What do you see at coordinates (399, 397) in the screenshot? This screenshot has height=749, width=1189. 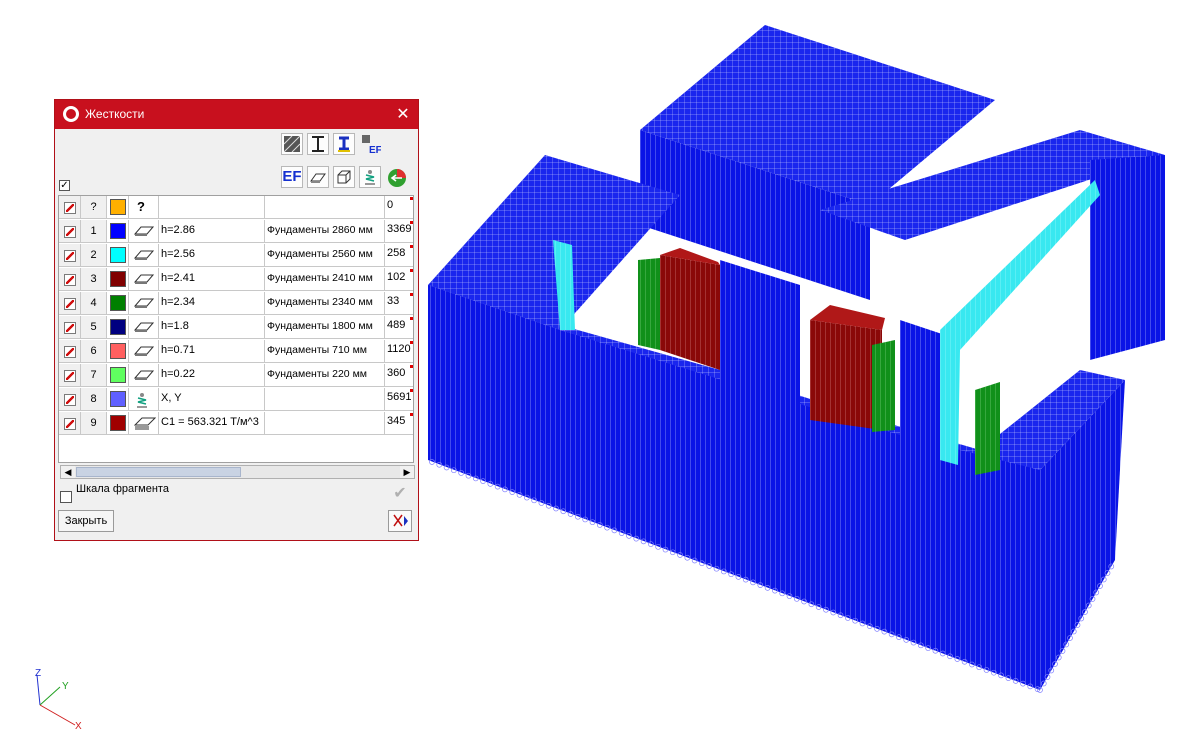 I see `row-count: 5691` at bounding box center [399, 397].